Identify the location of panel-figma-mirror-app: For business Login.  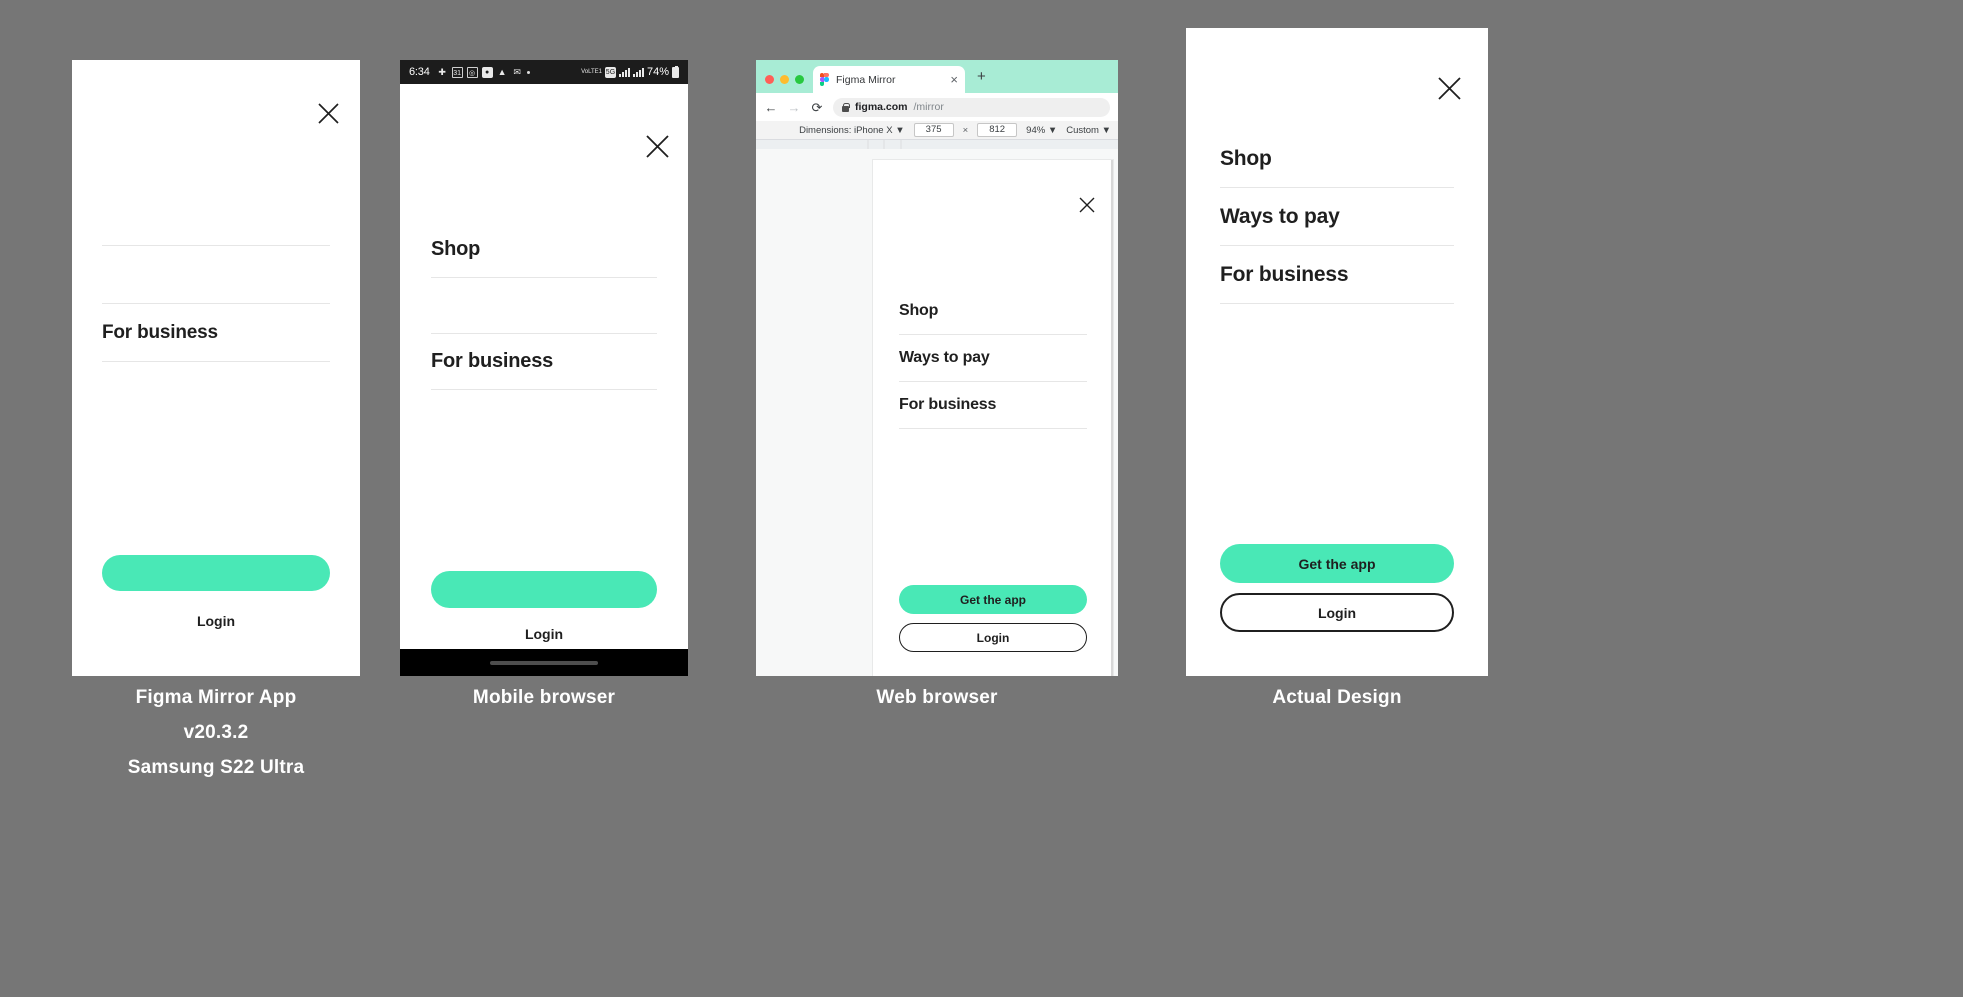
(216, 368).